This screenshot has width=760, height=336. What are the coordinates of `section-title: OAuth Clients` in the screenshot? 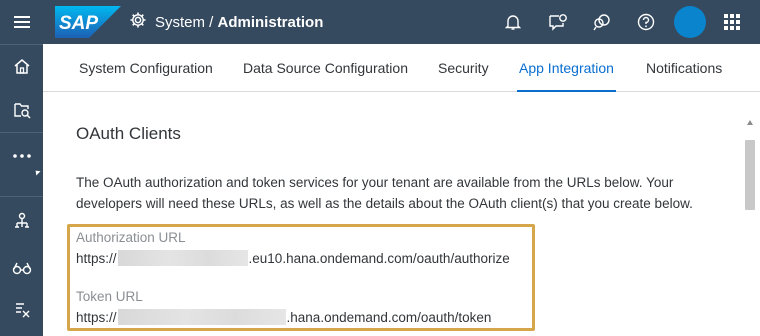 It's located at (128, 133).